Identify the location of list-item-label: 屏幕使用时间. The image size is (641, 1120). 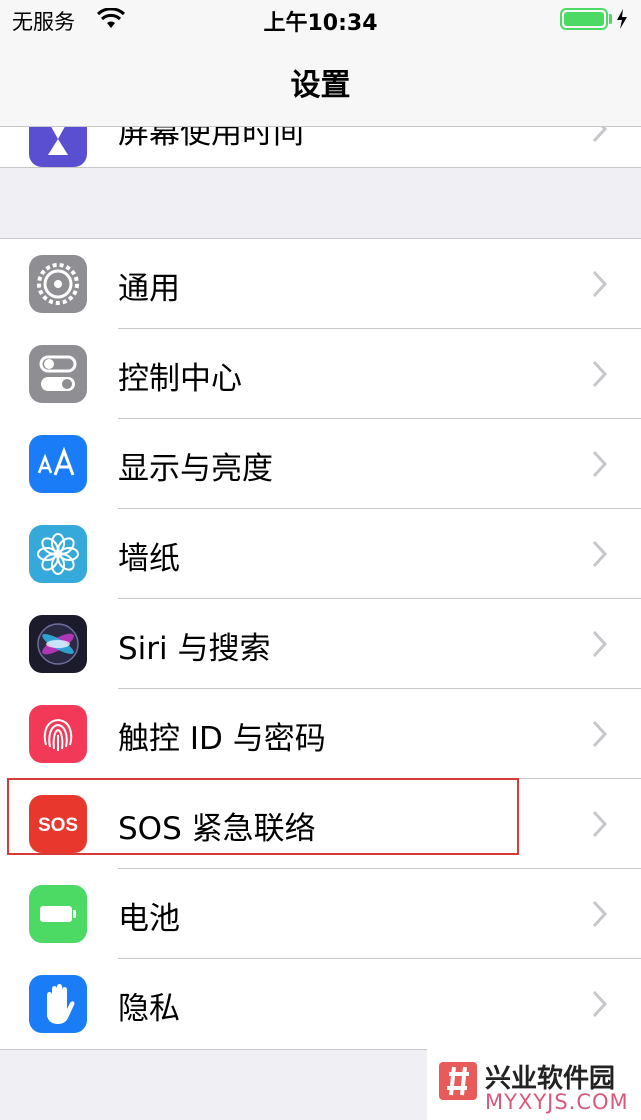
(211, 139).